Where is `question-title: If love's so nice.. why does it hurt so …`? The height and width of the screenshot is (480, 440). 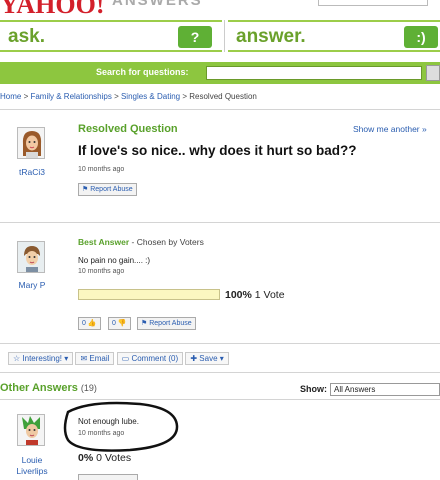 question-title: If love's so nice.. why does it hurt so … is located at coordinates (217, 150).